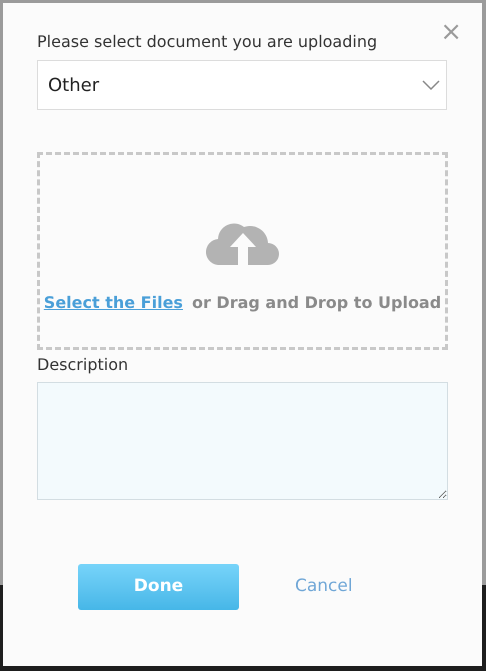  What do you see at coordinates (242, 85) in the screenshot?
I see `document-type-select: Other` at bounding box center [242, 85].